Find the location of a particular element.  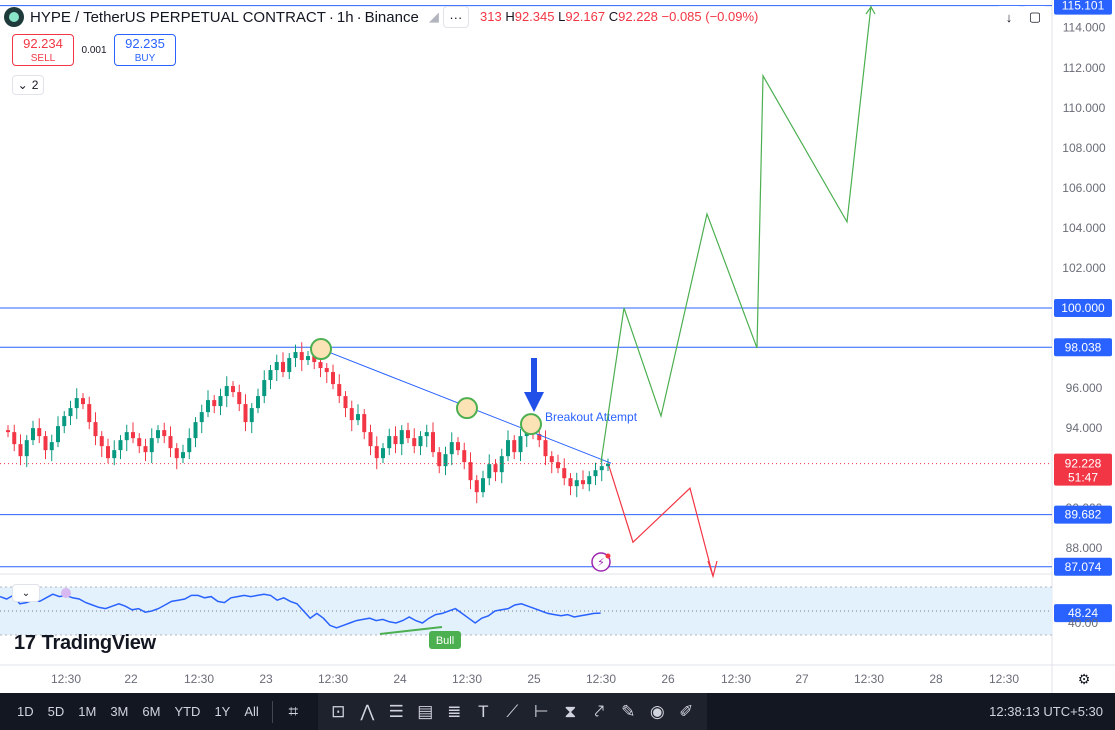

scroll-down-icon: ↓ is located at coordinates (1009, 17).